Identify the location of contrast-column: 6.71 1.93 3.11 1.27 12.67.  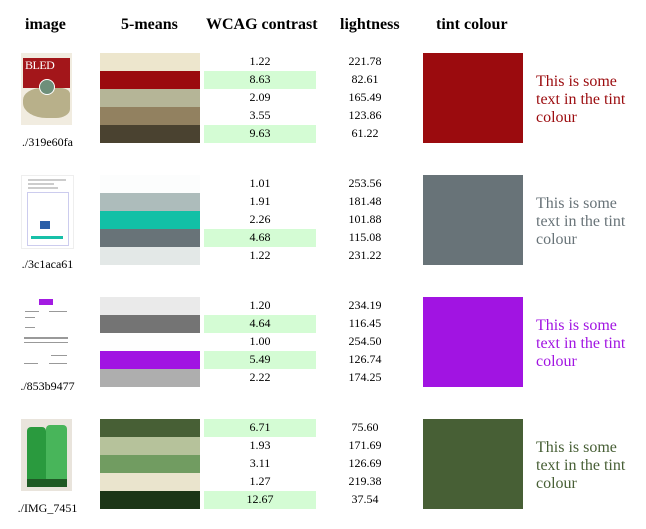
(260, 464).